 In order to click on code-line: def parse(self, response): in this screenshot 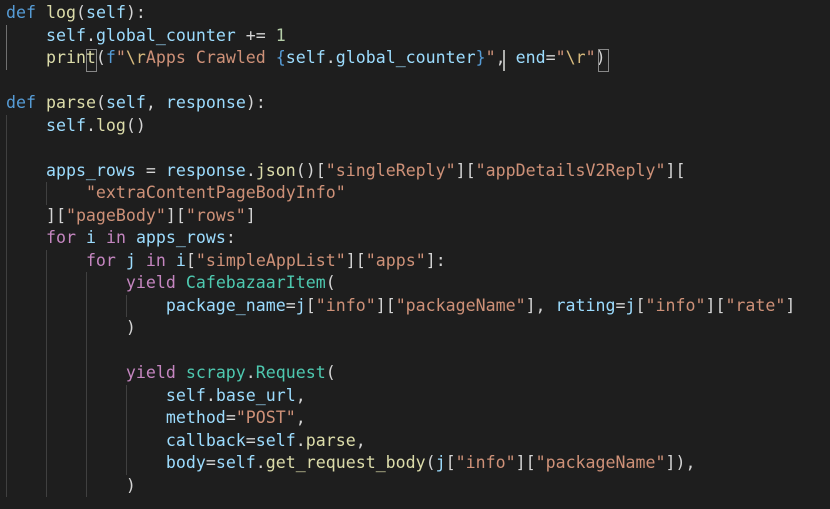, I will do `click(136, 103)`.